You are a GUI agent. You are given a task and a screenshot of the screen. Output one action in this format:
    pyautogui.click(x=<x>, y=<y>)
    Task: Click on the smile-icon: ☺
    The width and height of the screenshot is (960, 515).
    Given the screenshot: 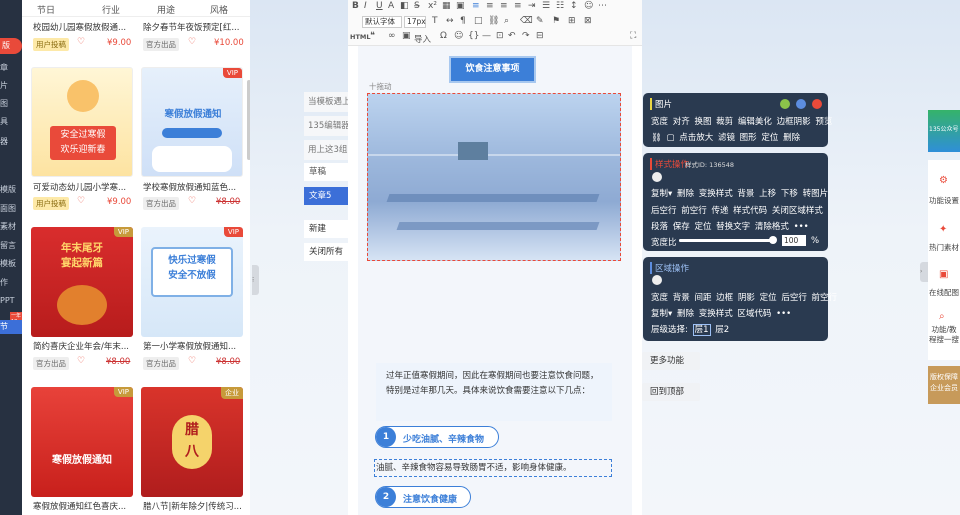 What is the action you would take?
    pyautogui.click(x=458, y=36)
    